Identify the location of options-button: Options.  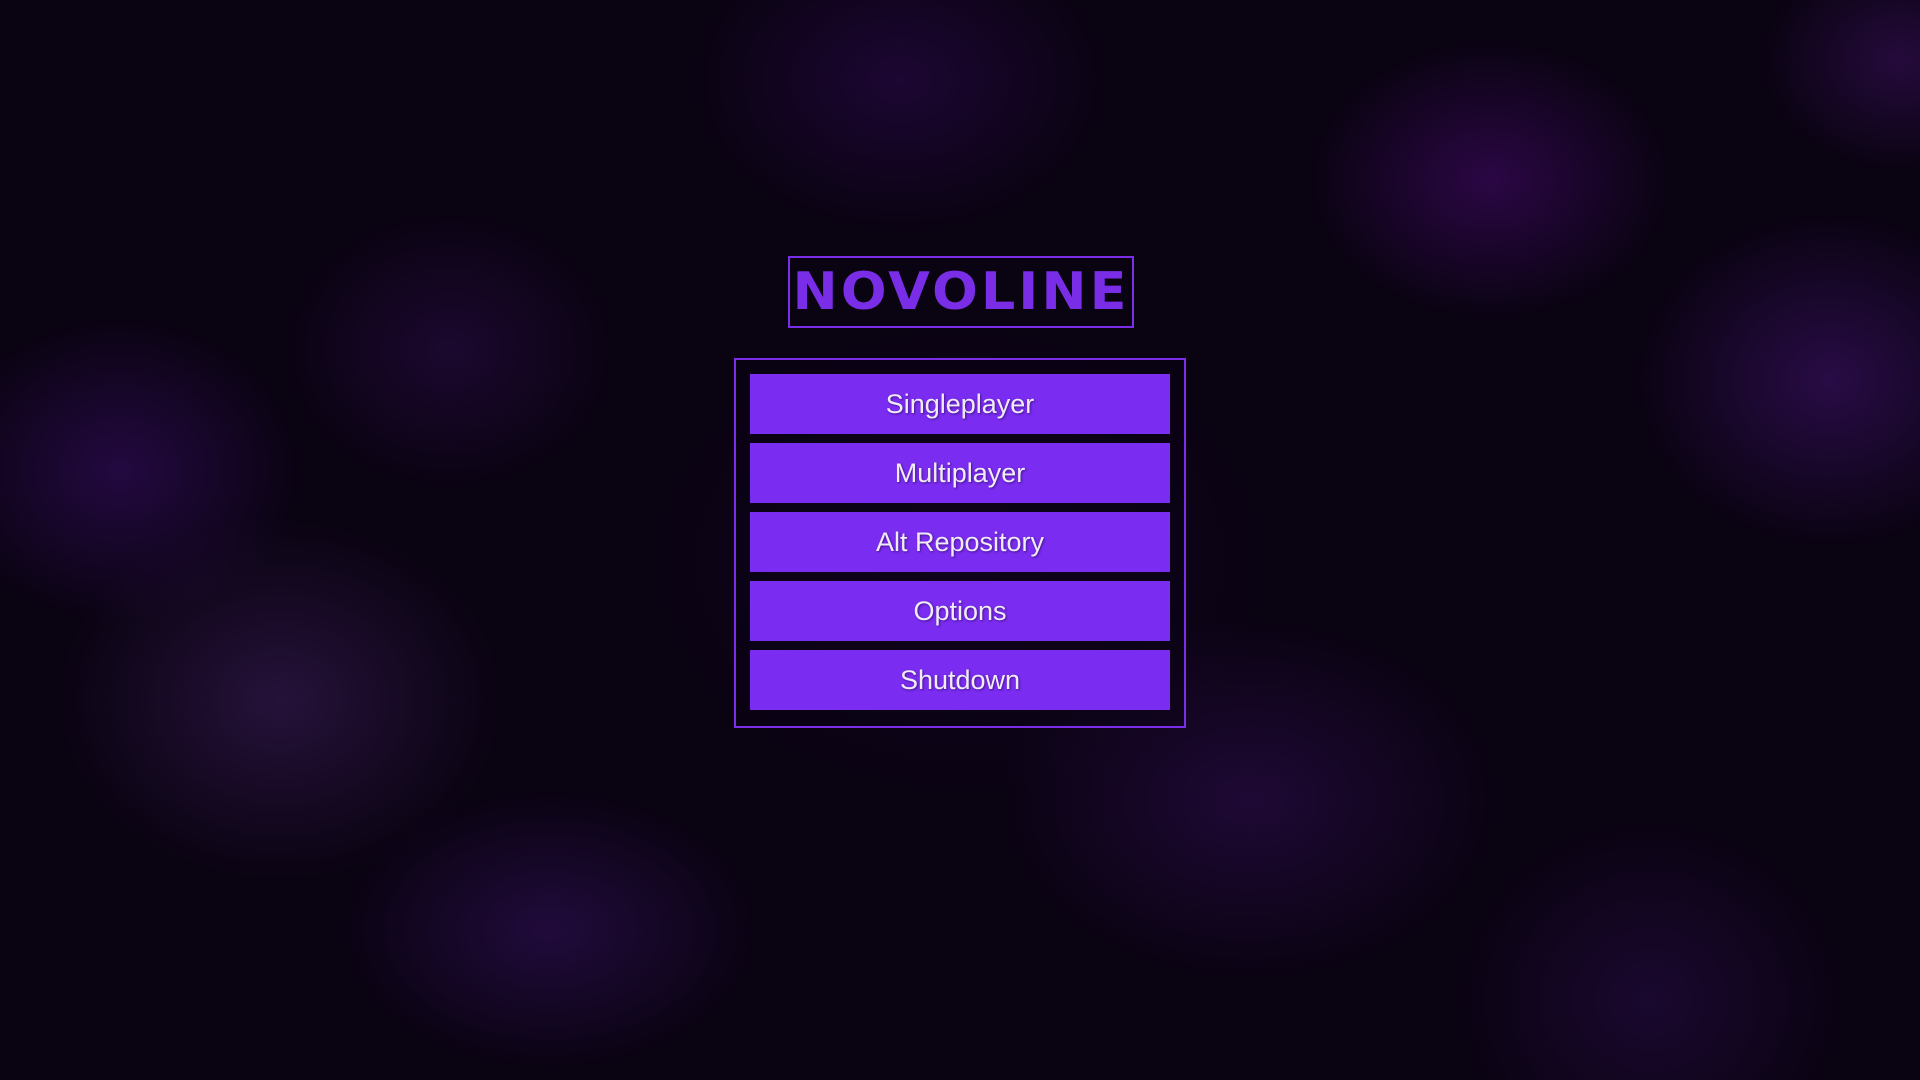
(960, 611).